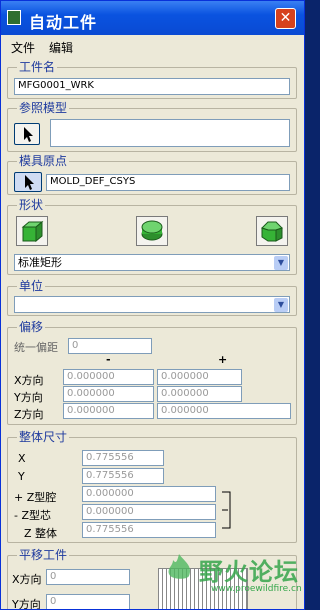 This screenshot has width=320, height=610. What do you see at coordinates (152, 262) in the screenshot?
I see `shape-type-select: 标准矩形 ▼` at bounding box center [152, 262].